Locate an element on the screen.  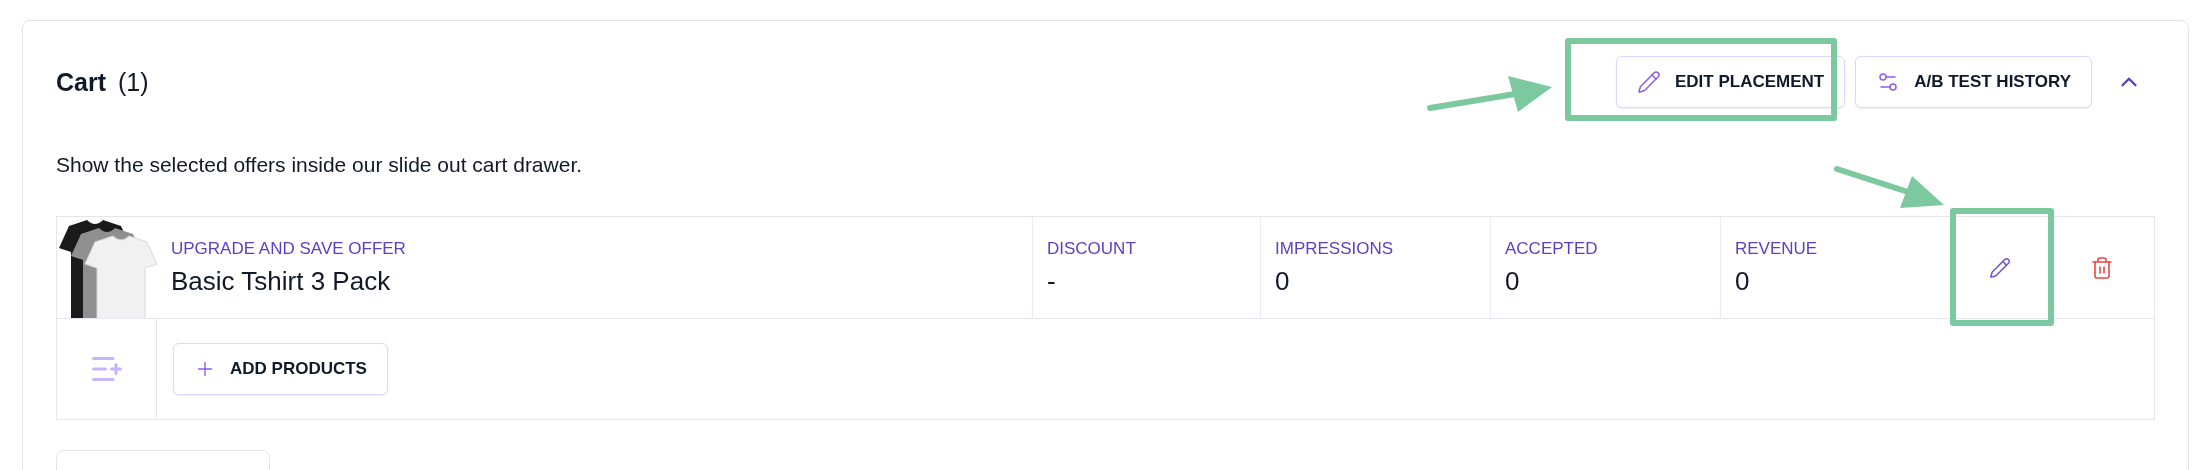
stat-label: ACCEPTED is located at coordinates (1551, 248).